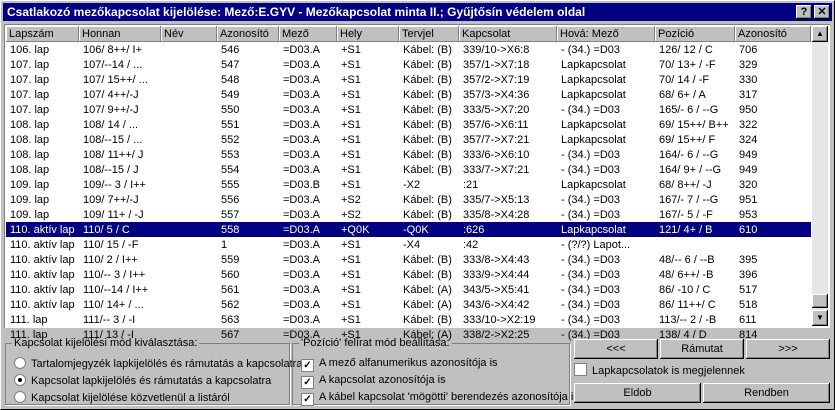  I want to click on table-cell: -X2, so click(412, 184).